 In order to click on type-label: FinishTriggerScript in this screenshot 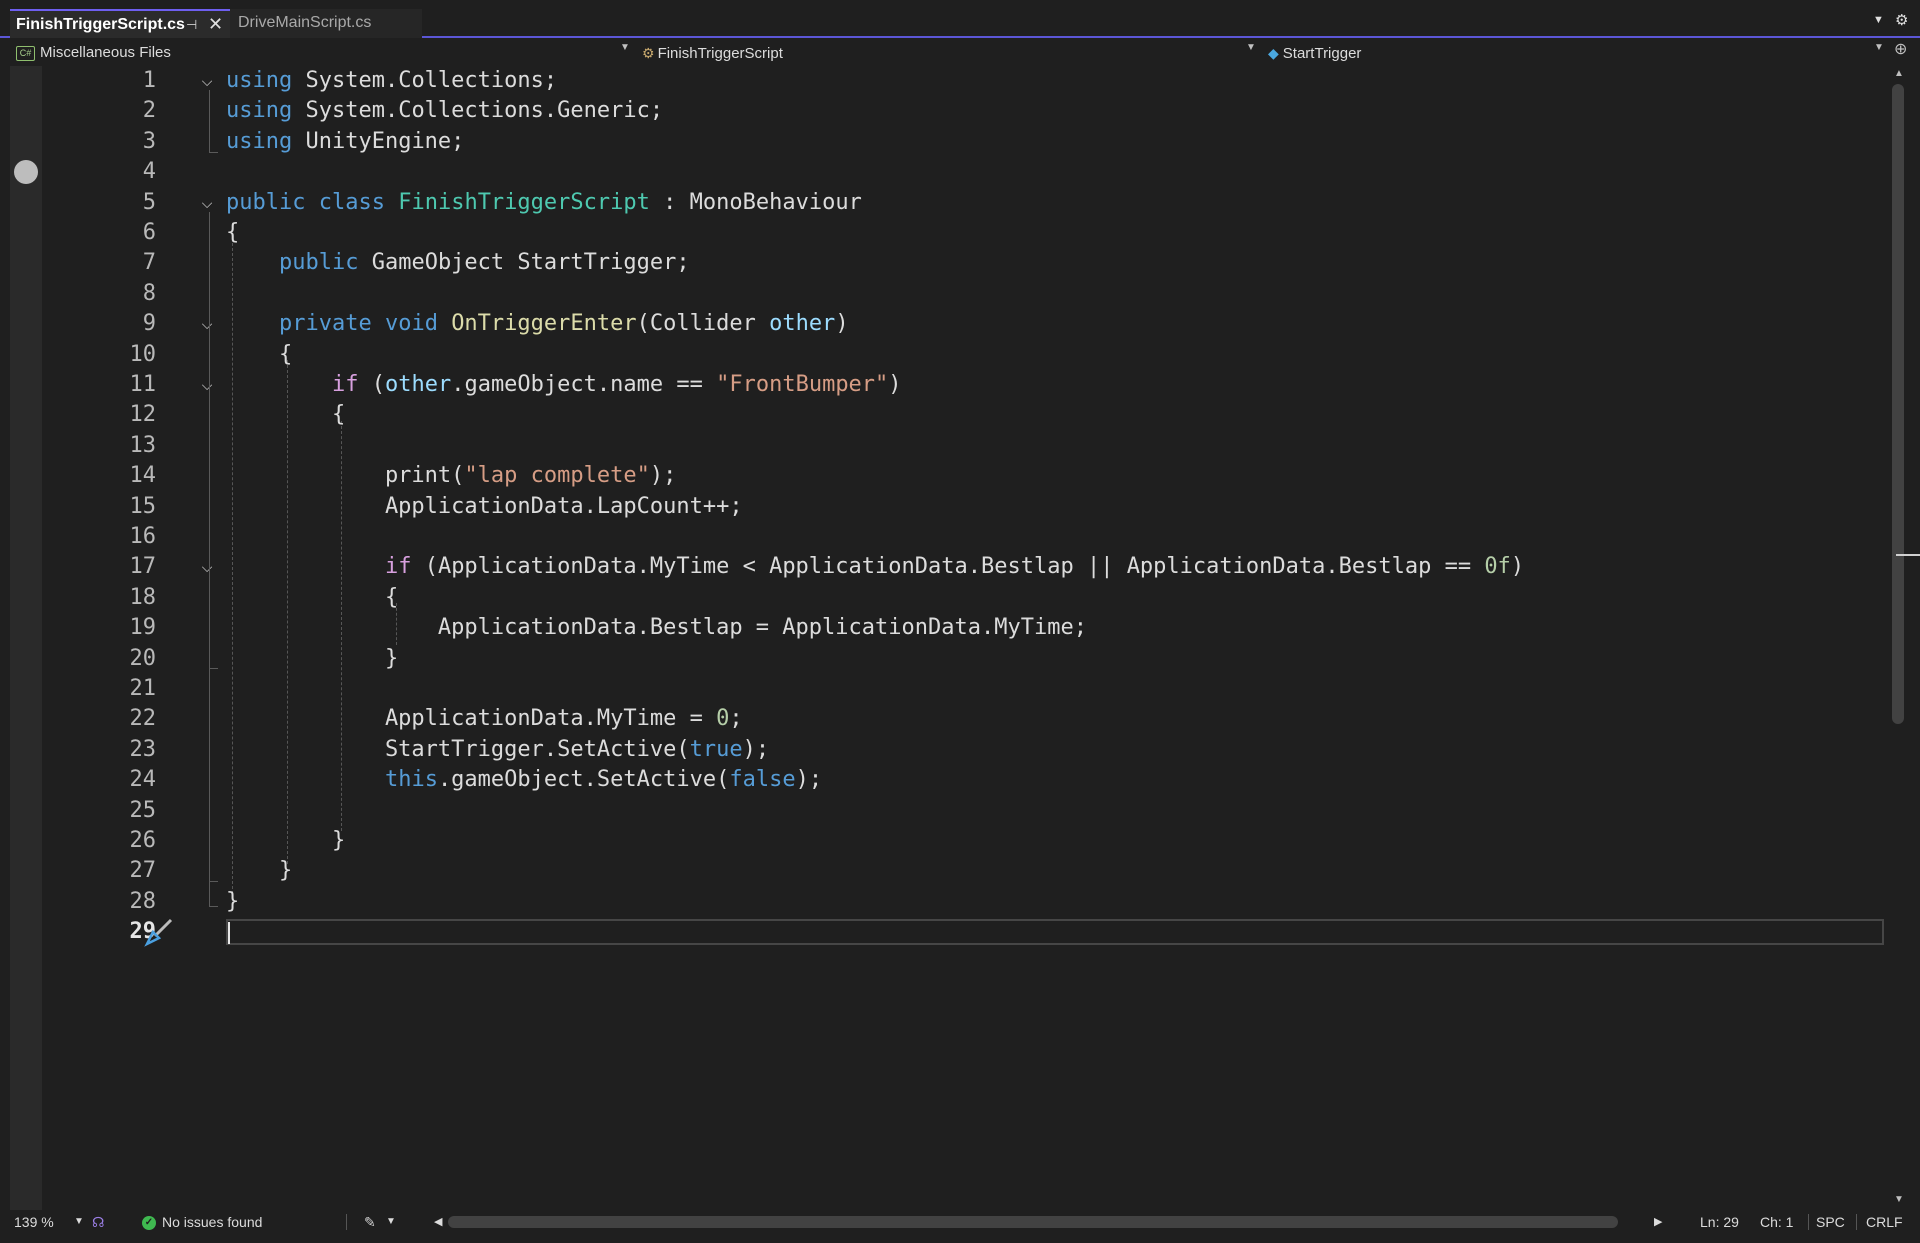, I will do `click(720, 53)`.